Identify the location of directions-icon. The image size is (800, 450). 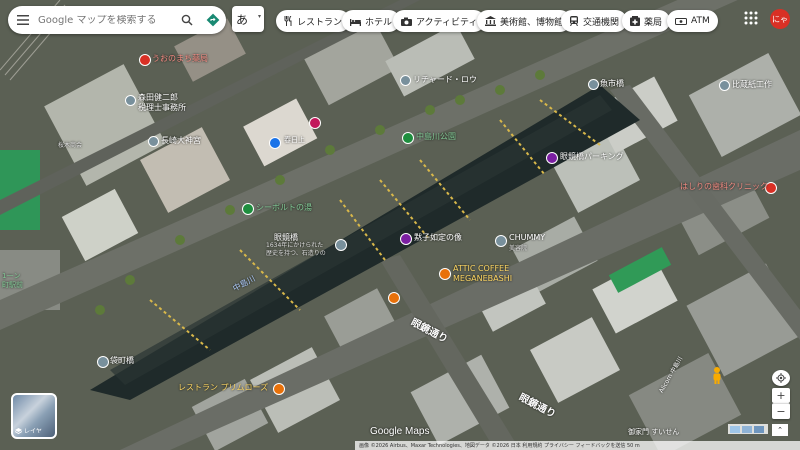
(213, 20).